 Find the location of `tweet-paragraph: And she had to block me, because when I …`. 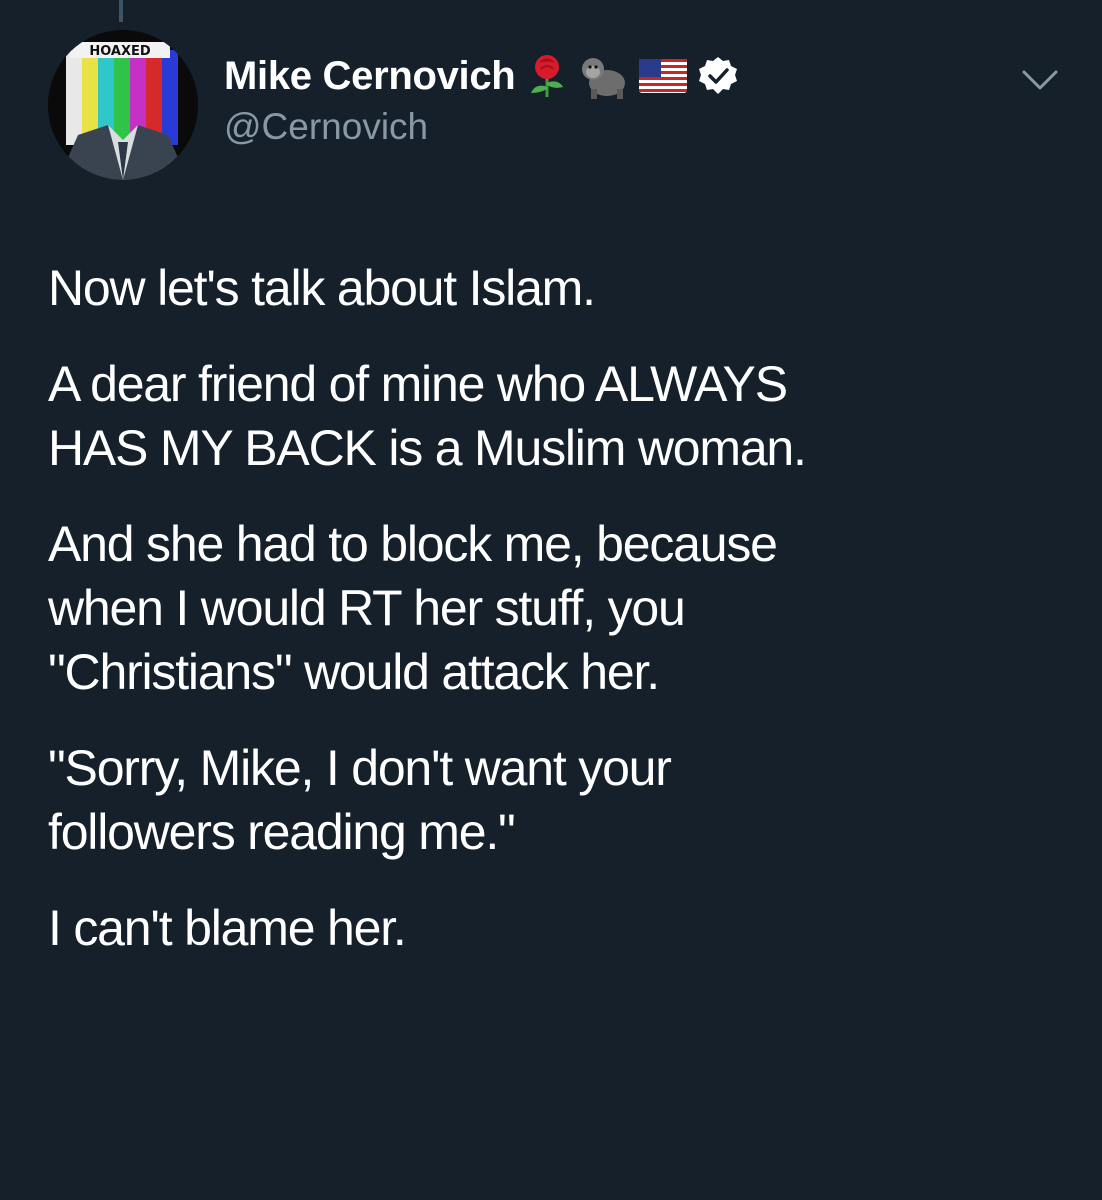

tweet-paragraph: And she had to block me, because when I … is located at coordinates (558, 608).